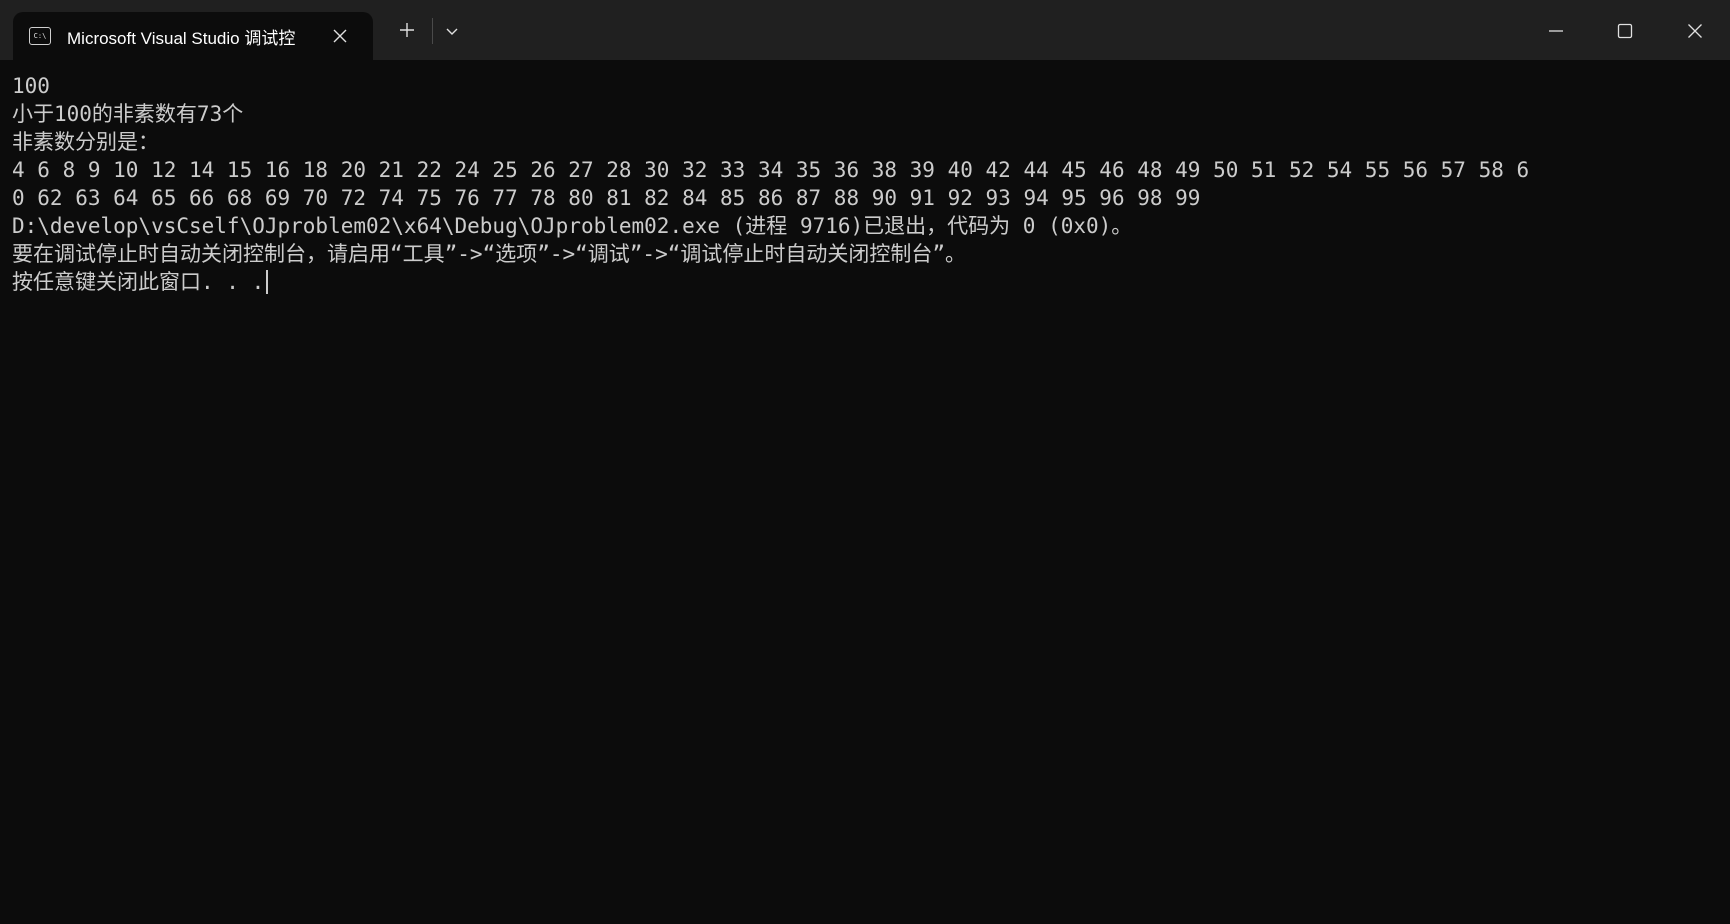 The width and height of the screenshot is (1730, 924). What do you see at coordinates (138, 282) in the screenshot?
I see `prompt-text: 按任意键关闭此窗口. . .` at bounding box center [138, 282].